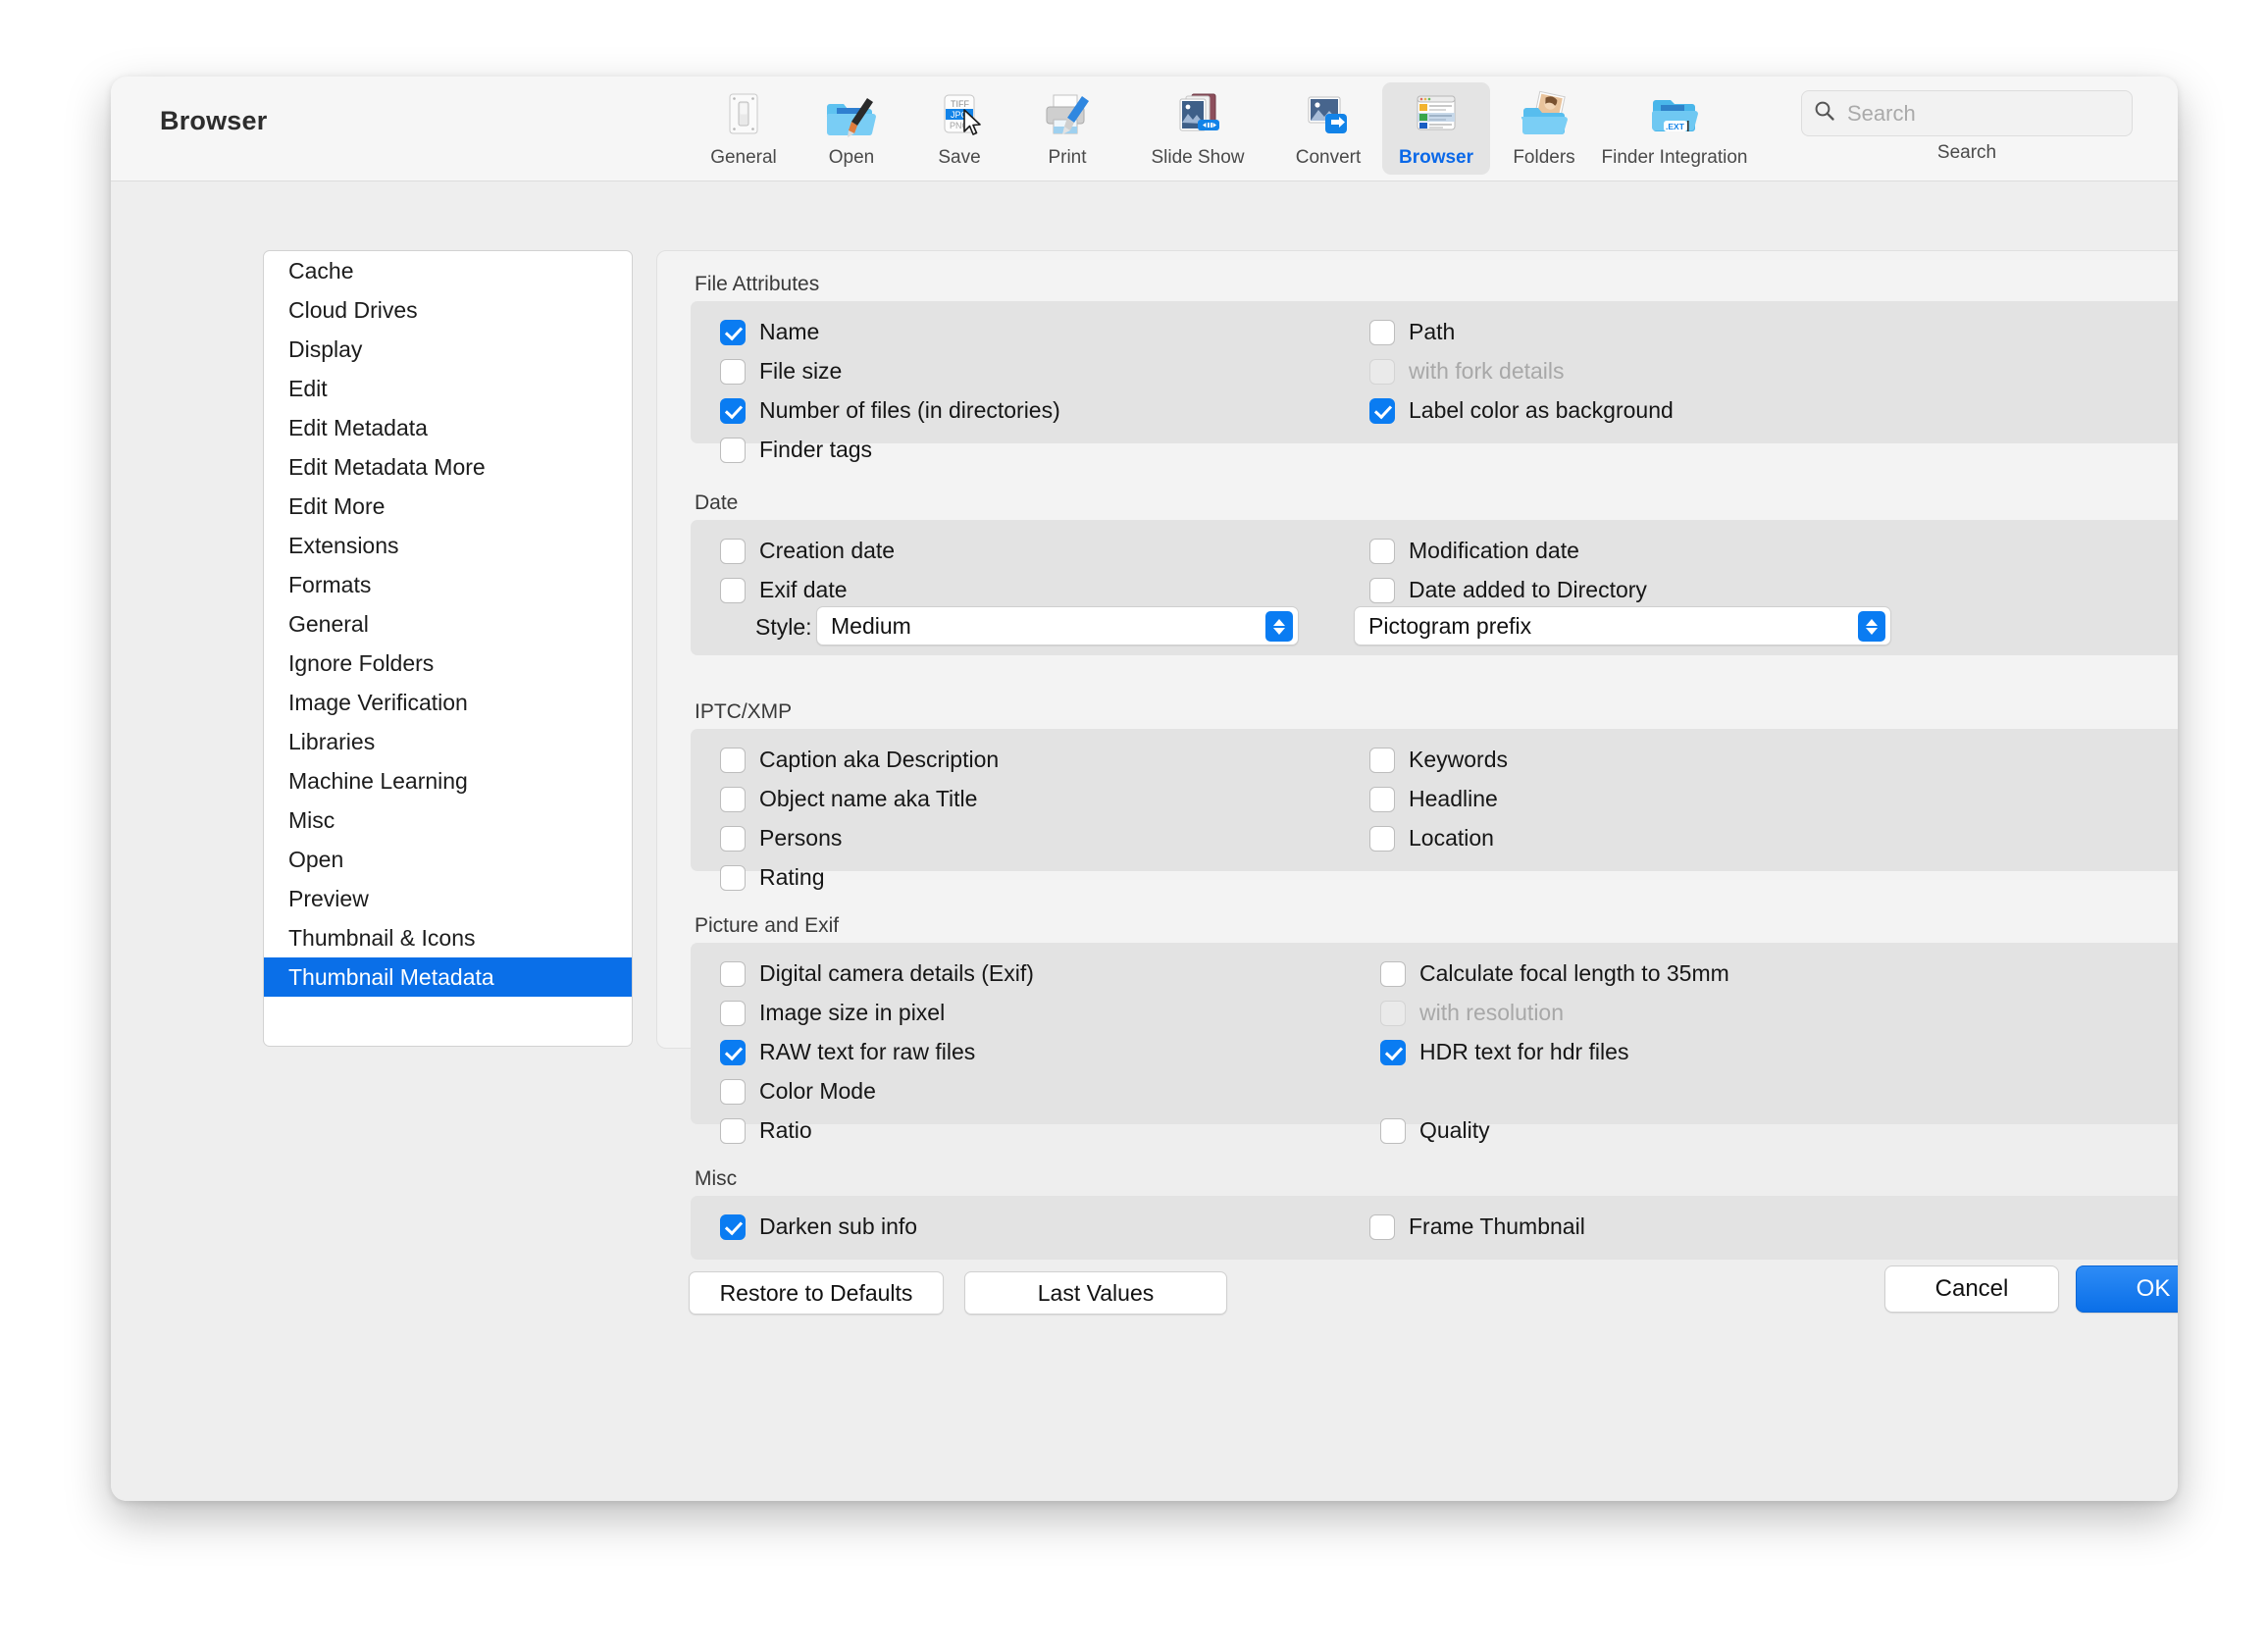  What do you see at coordinates (1412, 332) in the screenshot?
I see `checkbox-path: Path` at bounding box center [1412, 332].